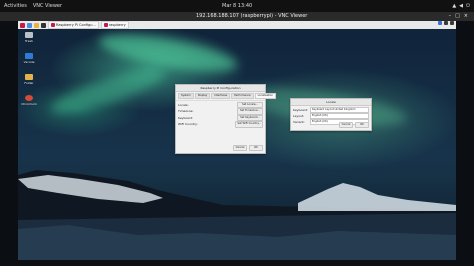 This screenshot has height=266, width=474. I want to click on taskbar-app-label: raspberry, so click(117, 25).